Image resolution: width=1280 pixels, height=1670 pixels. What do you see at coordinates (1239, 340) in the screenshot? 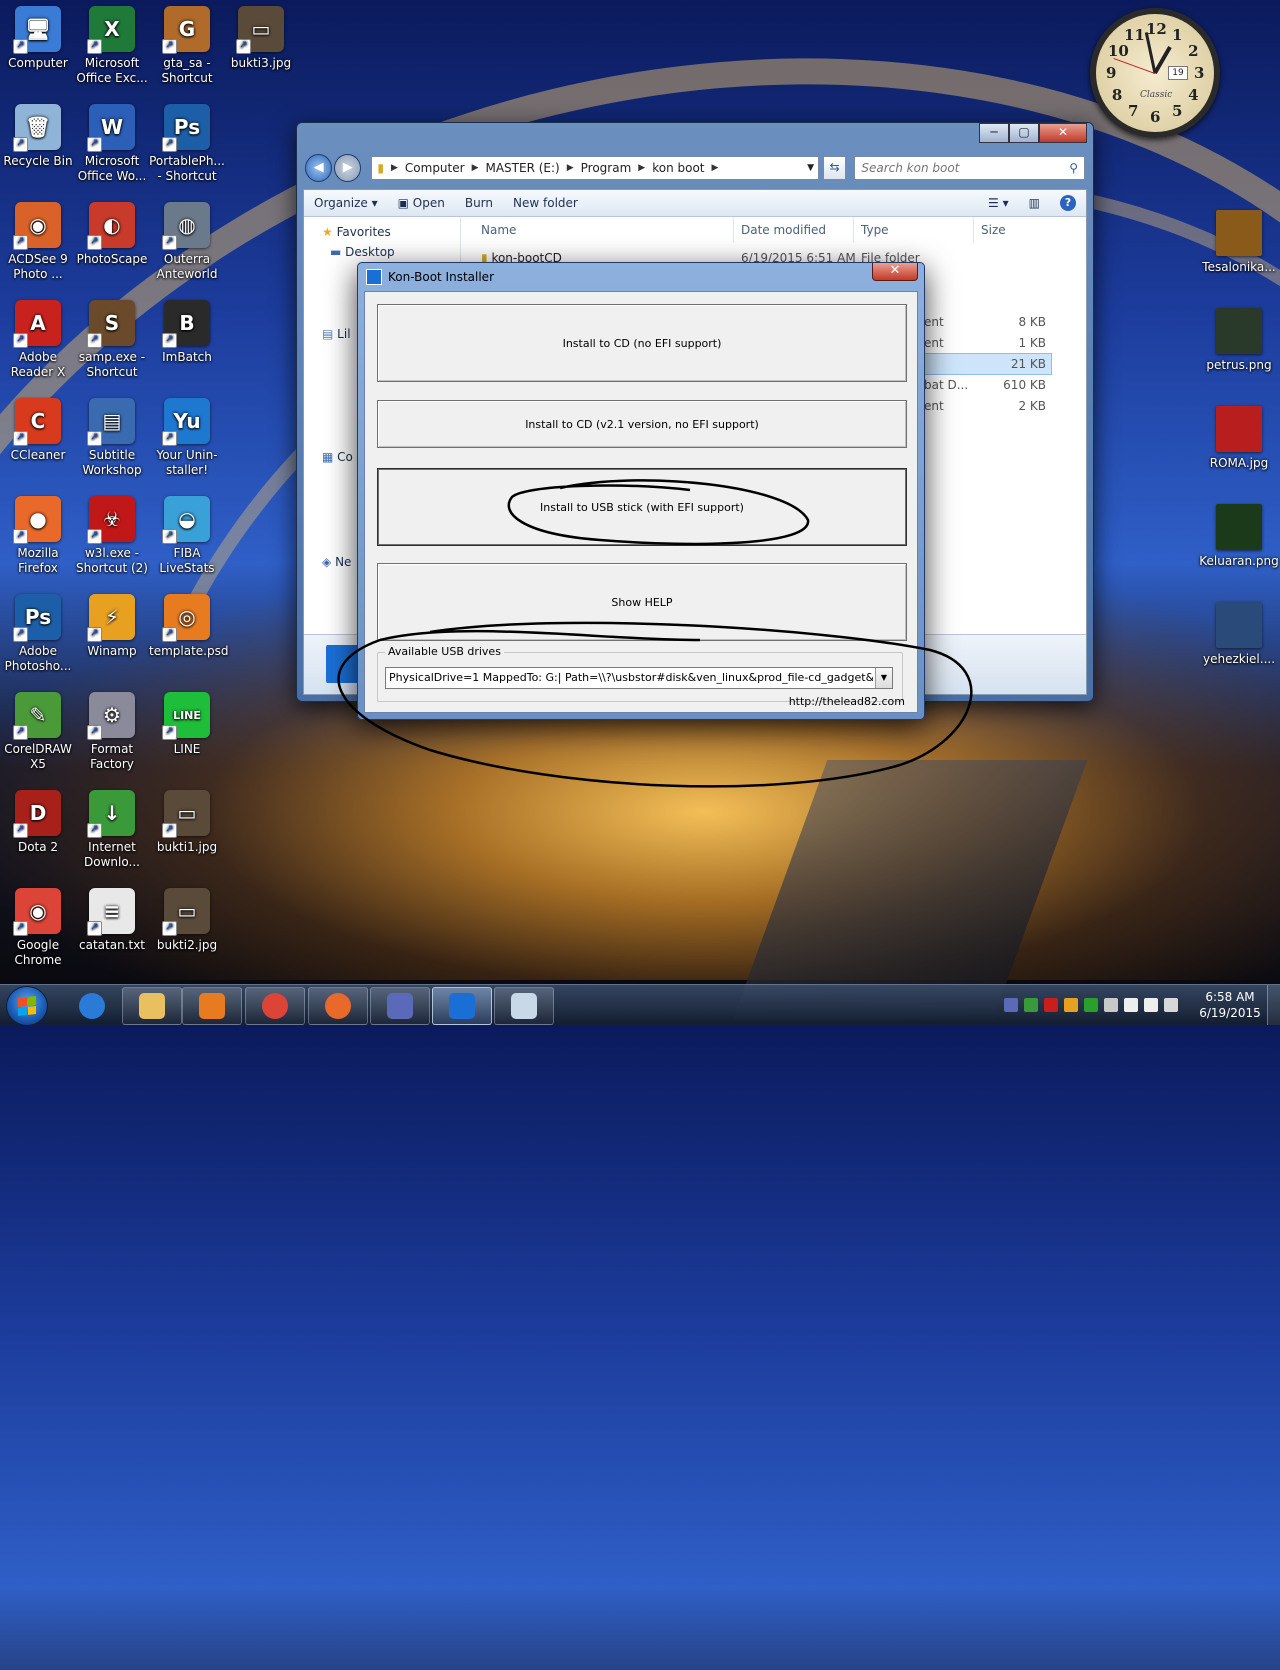
I see `desktop-icon: petrus.png` at bounding box center [1239, 340].